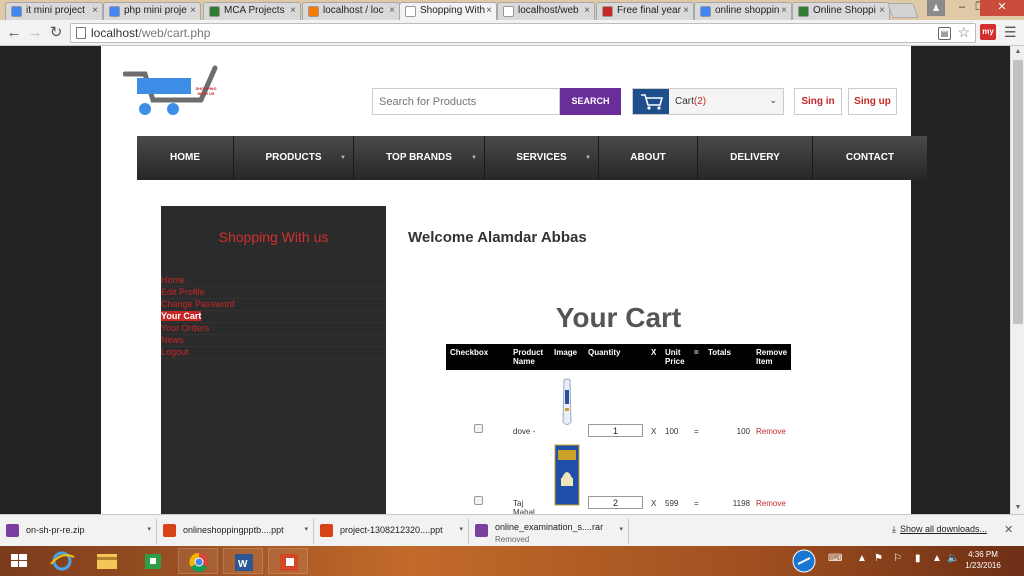  Describe the element at coordinates (273, 305) in the screenshot. I see `sidebar-item-change-password: Change Password` at that location.